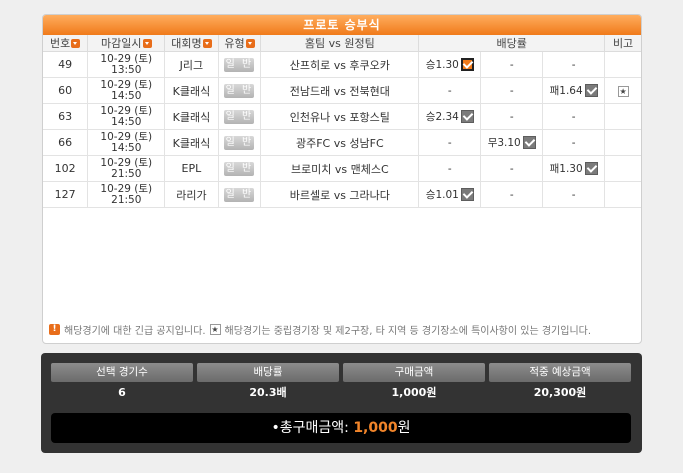 The image size is (683, 473). What do you see at coordinates (566, 91) in the screenshot?
I see `lose-odds-value: 패1.64` at bounding box center [566, 91].